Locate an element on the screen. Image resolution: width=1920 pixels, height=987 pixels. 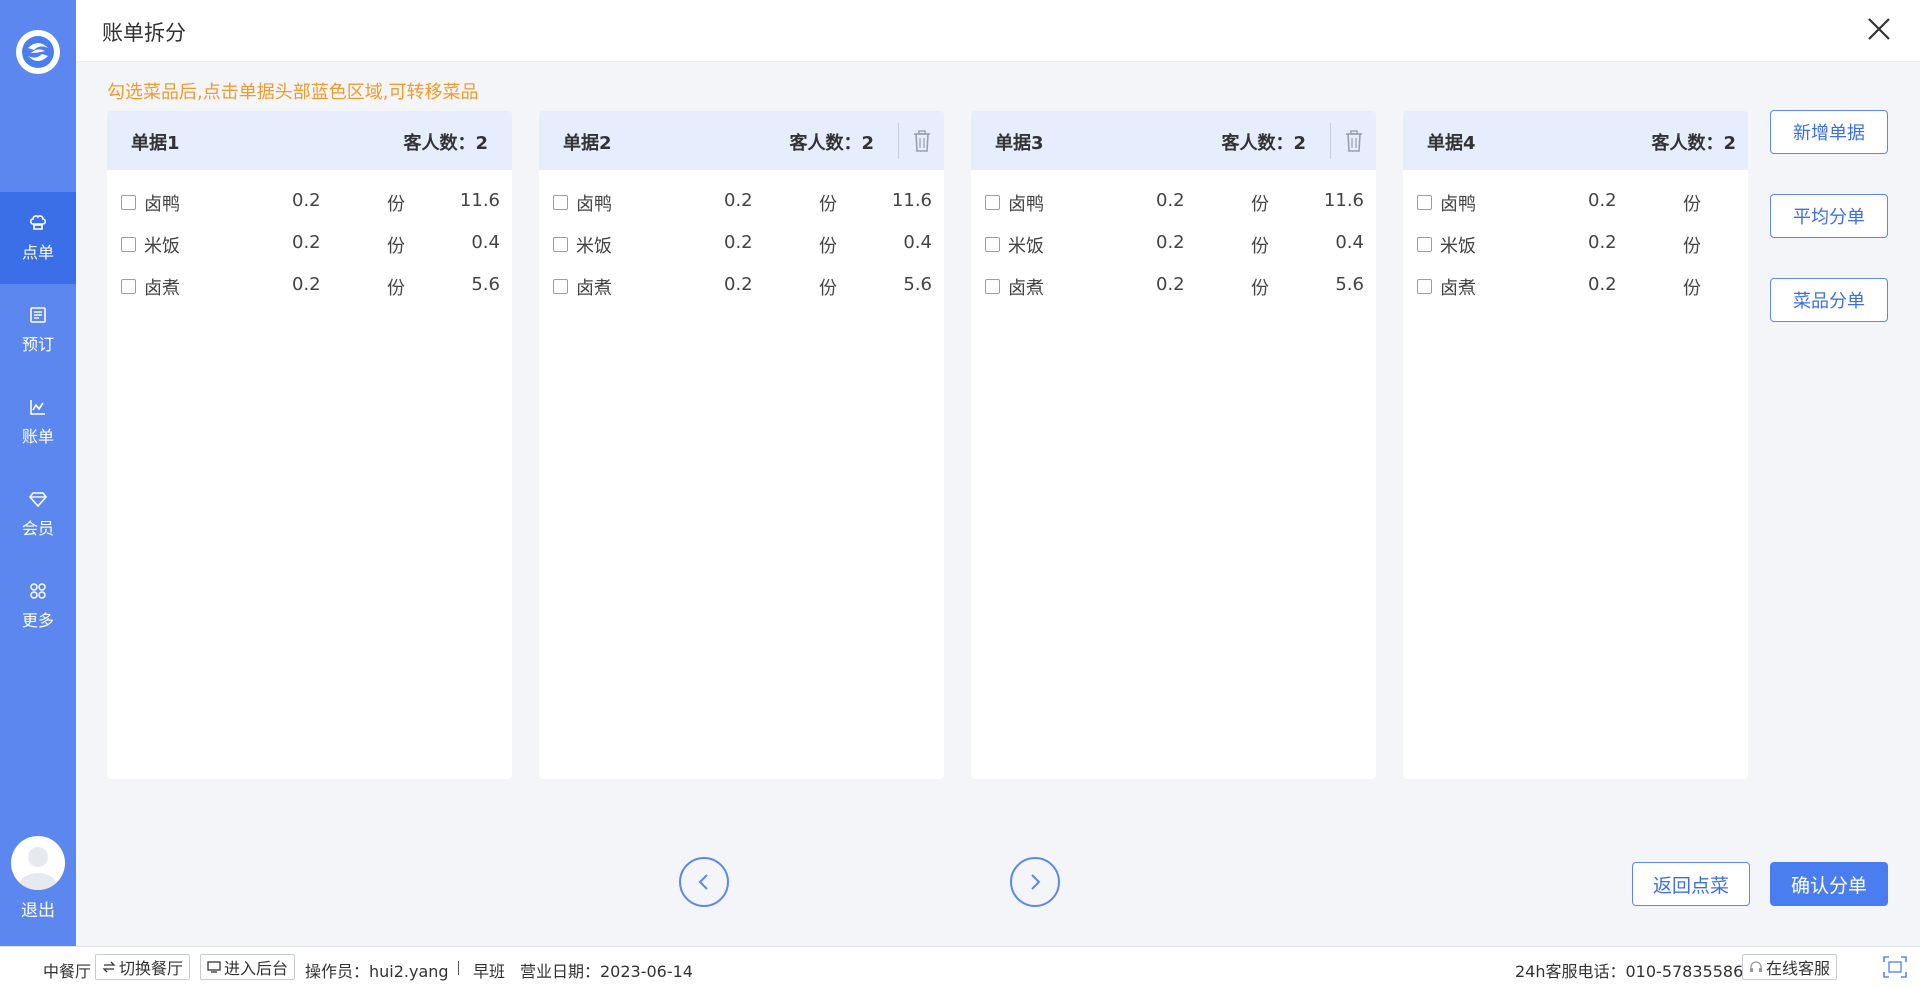
previous-page-button is located at coordinates (704, 882).